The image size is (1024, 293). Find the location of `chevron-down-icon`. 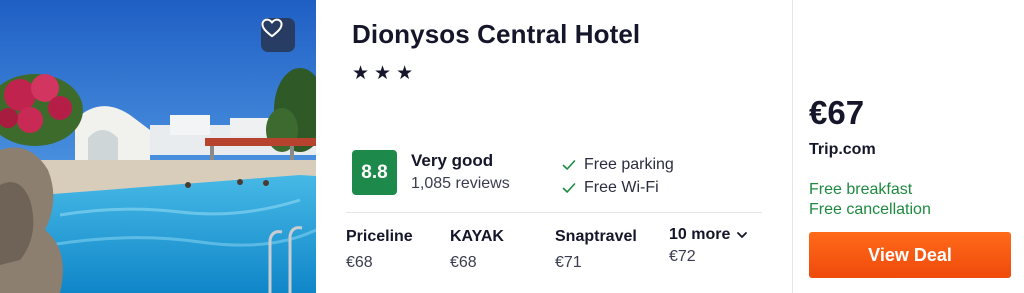

chevron-down-icon is located at coordinates (742, 235).